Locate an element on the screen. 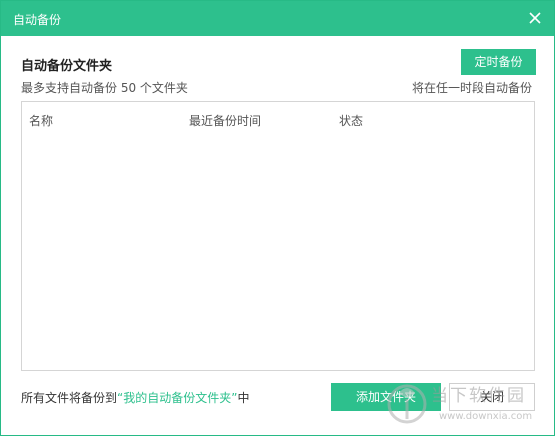 Image resolution: width=555 pixels, height=436 pixels. window-title: 自动备份 is located at coordinates (37, 20).